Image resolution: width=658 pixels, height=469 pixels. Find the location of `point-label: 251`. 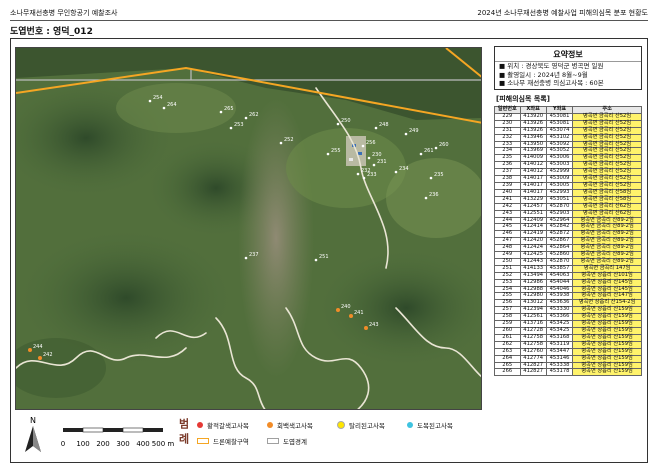

point-label: 251 is located at coordinates (324, 257).